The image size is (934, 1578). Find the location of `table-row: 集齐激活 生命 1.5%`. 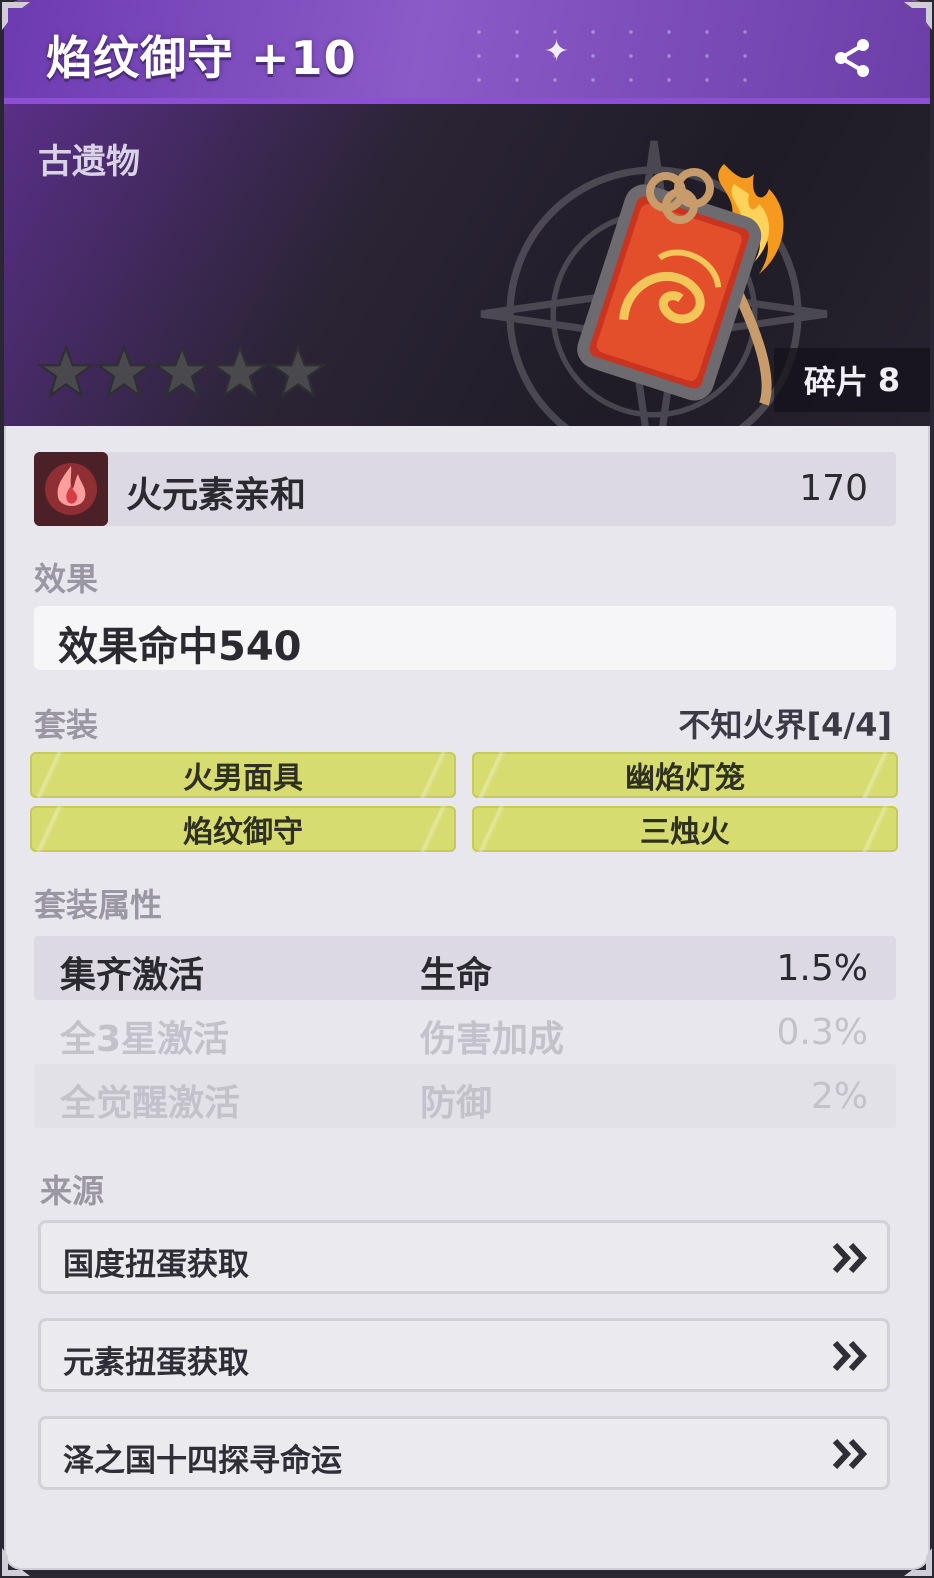

table-row: 集齐激活 生命 1.5% is located at coordinates (465, 968).